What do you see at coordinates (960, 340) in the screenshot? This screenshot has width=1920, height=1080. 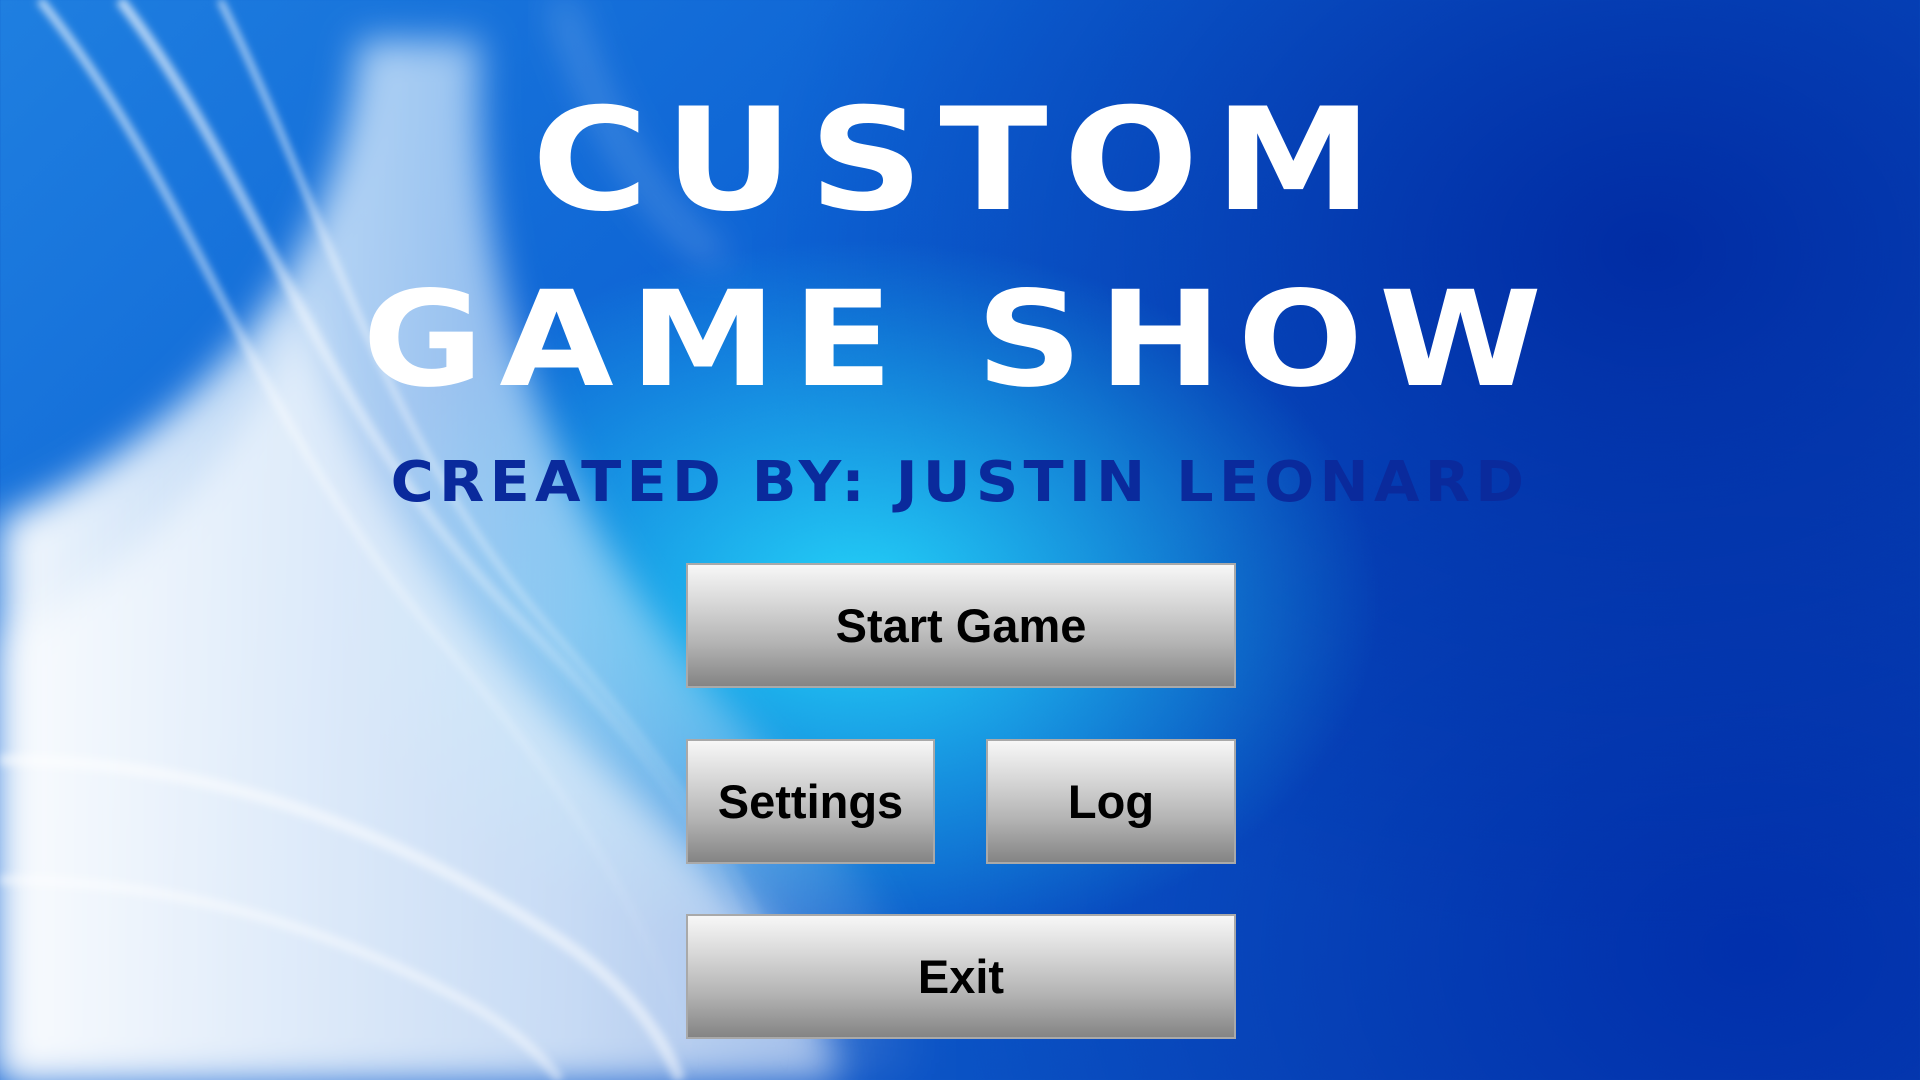 I see `game-title-line-2: GAME SHOW` at bounding box center [960, 340].